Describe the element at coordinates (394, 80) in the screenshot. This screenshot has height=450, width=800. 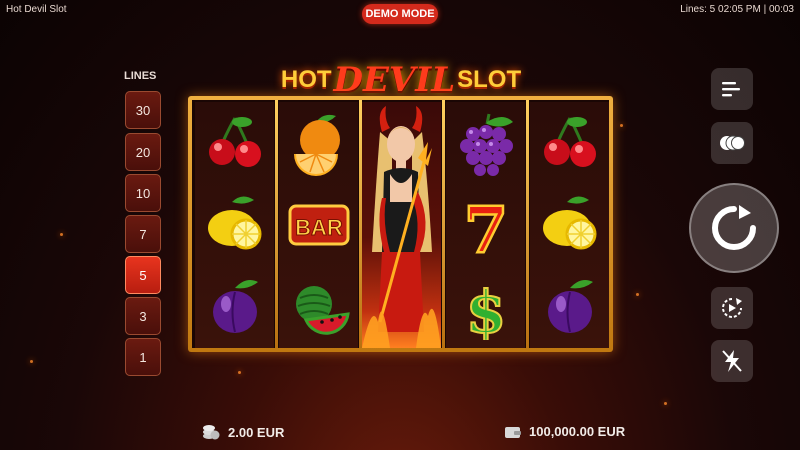
I see `logo-word-devil: DEVIL` at that location.